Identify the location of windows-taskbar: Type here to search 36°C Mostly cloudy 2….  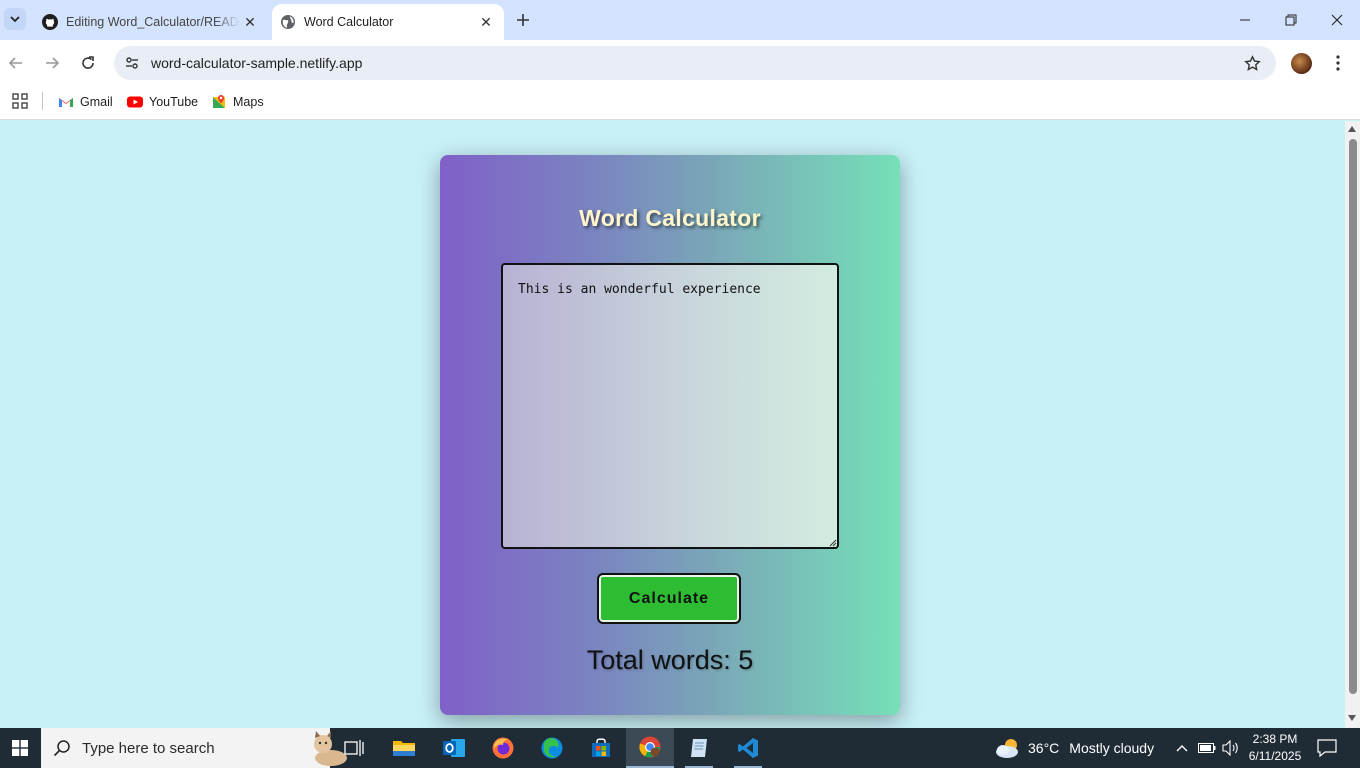
(680, 748).